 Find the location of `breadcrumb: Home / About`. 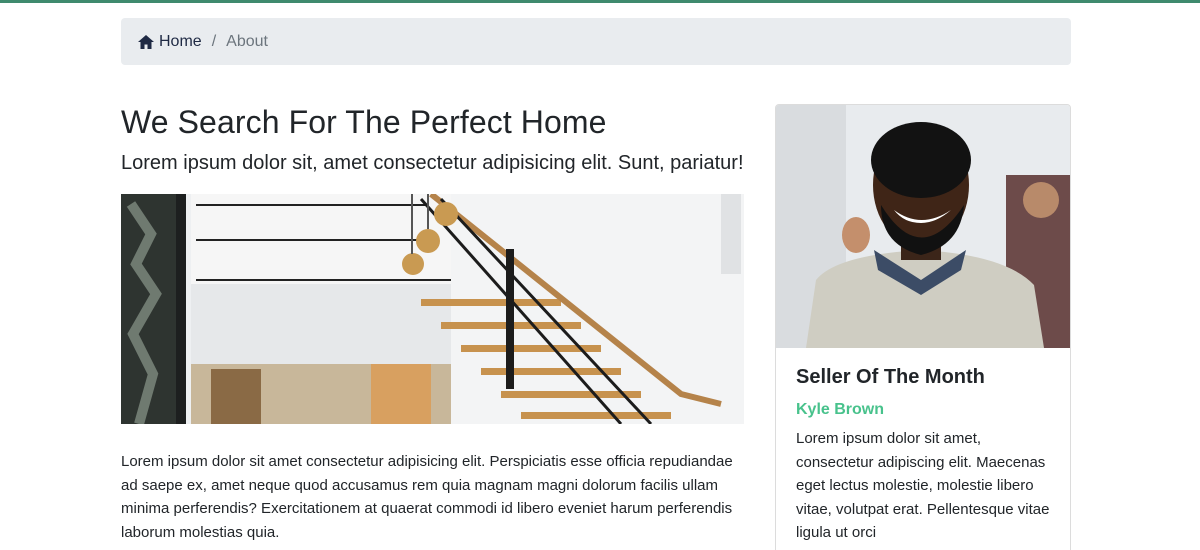

breadcrumb: Home / About is located at coordinates (596, 41).